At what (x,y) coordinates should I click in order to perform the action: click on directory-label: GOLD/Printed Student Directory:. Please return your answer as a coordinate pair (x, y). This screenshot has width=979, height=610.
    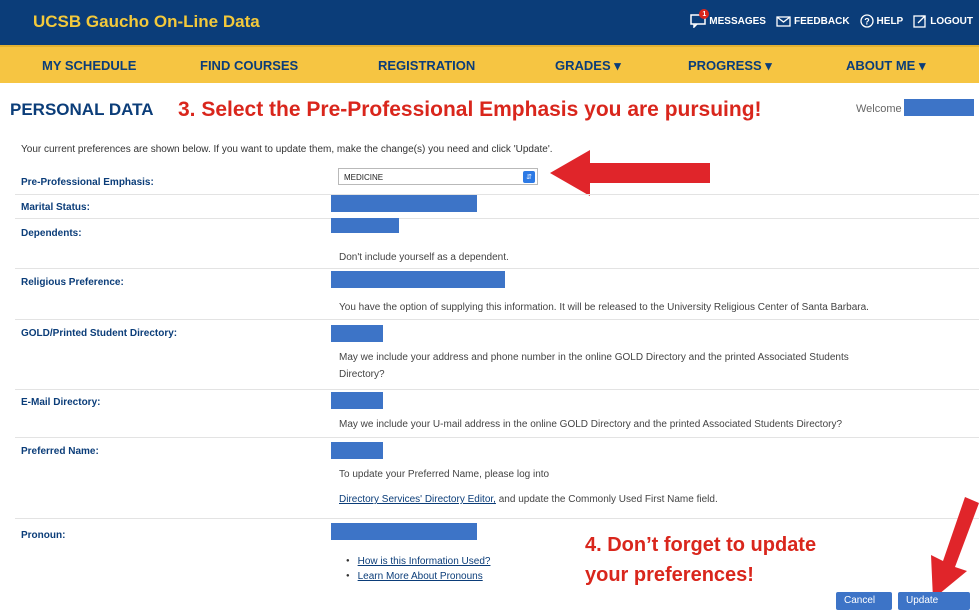
    Looking at the image, I should click on (99, 333).